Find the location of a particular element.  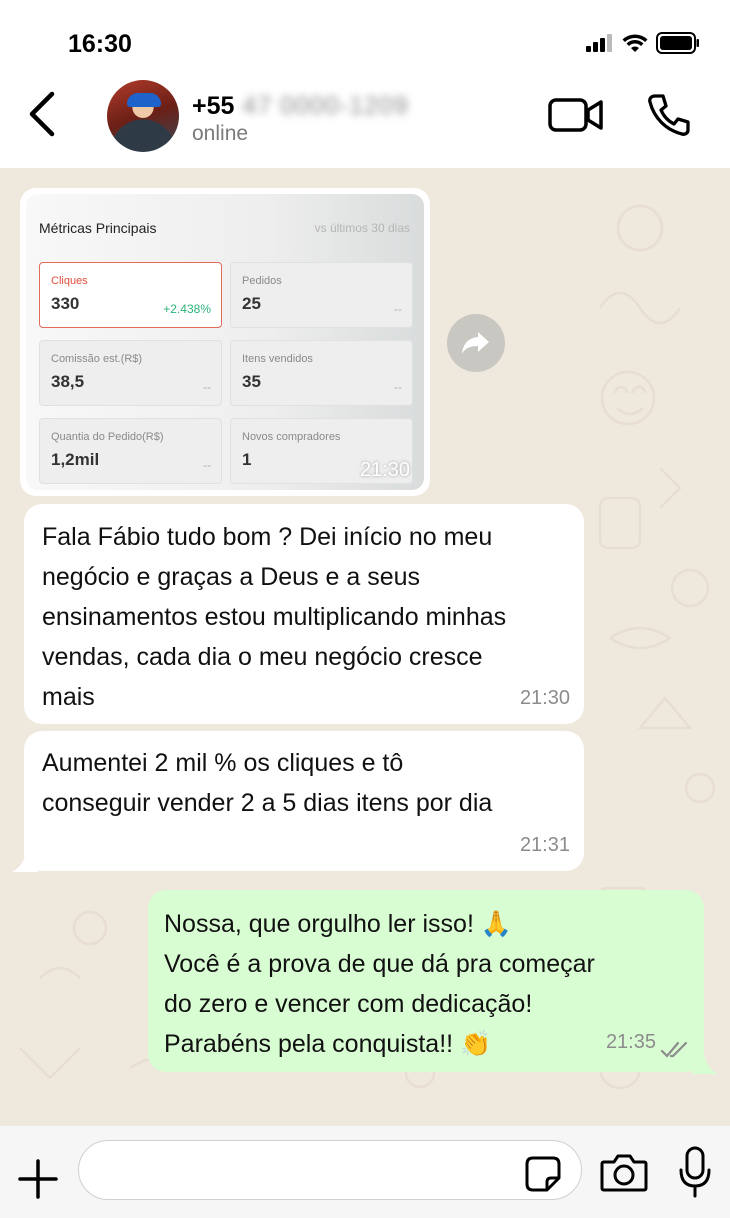

metric-label: Cliques is located at coordinates (69, 281).